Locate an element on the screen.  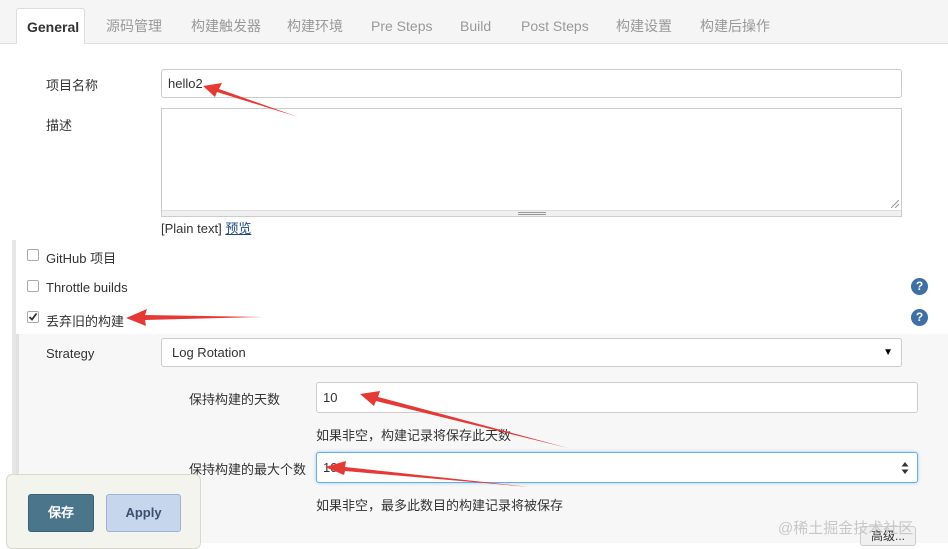
tab-build-settings: 构建设置 is located at coordinates (644, 26).